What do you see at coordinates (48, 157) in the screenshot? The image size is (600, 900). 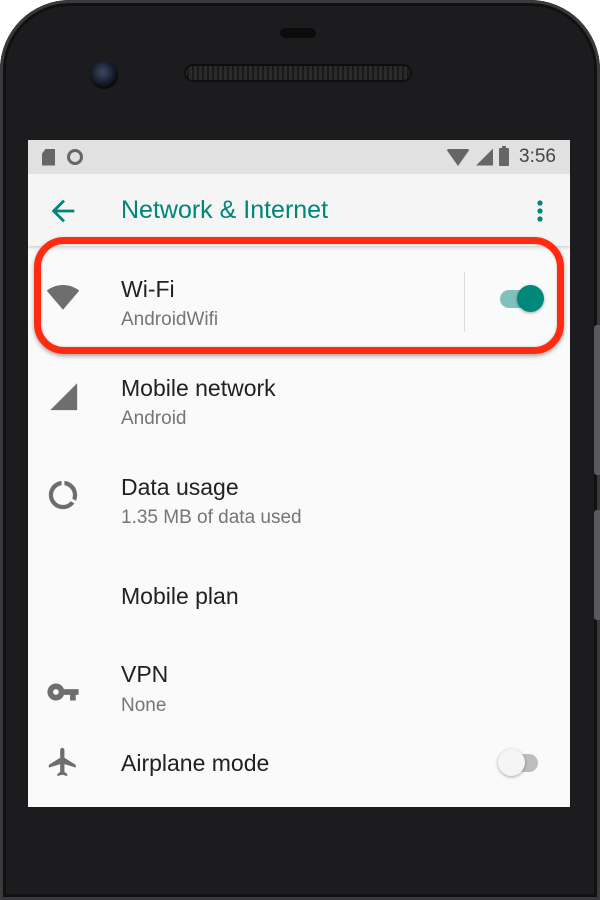 I see `sd-card-icon` at bounding box center [48, 157].